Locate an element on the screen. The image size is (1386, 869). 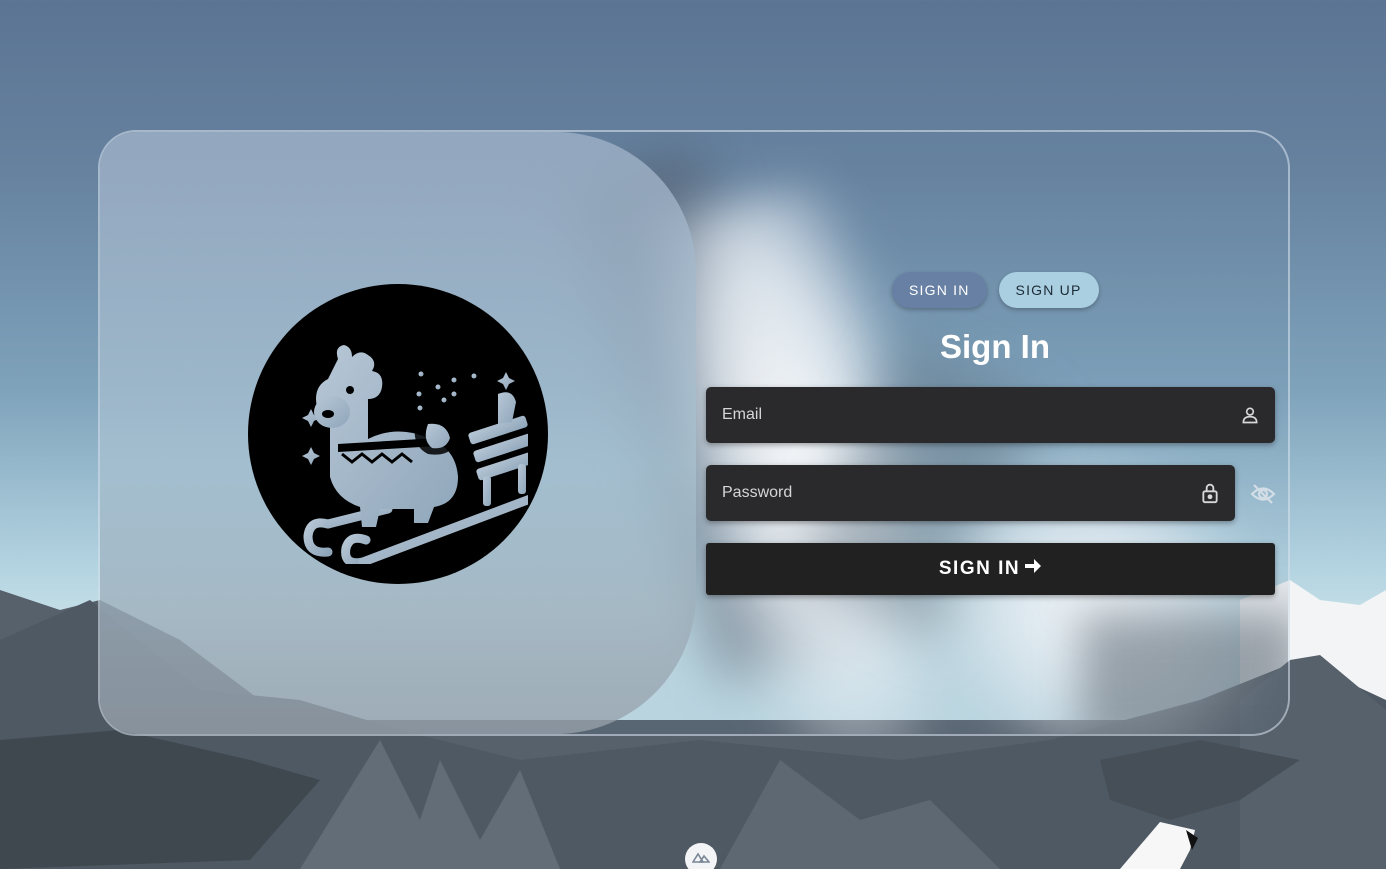
eye-off-icon is located at coordinates (1263, 494).